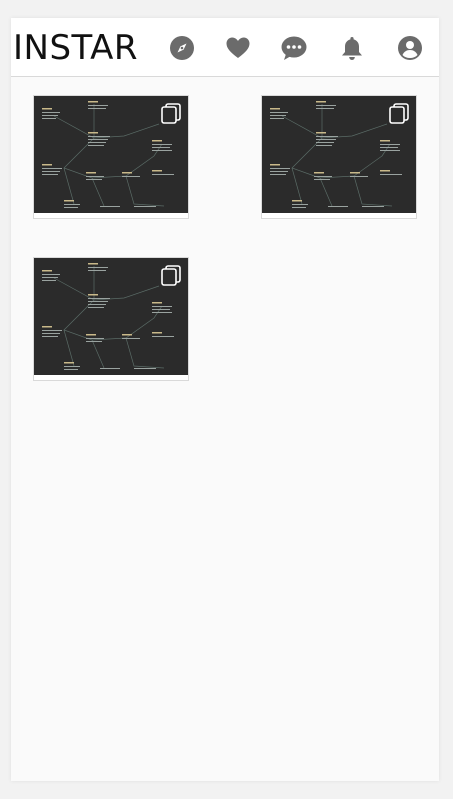 The width and height of the screenshot is (453, 799). What do you see at coordinates (75, 48) in the screenshot?
I see `app-logo: INSTAR` at bounding box center [75, 48].